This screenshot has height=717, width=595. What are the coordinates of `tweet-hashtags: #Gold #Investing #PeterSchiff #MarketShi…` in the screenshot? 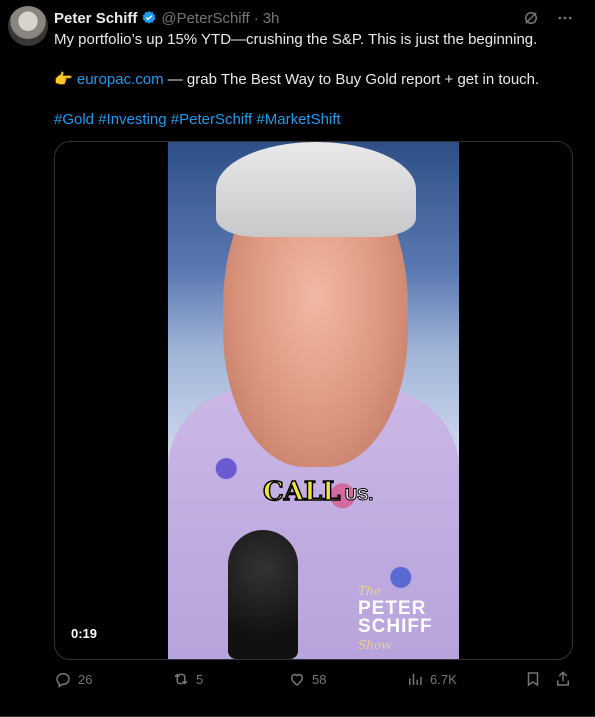 It's located at (314, 120).